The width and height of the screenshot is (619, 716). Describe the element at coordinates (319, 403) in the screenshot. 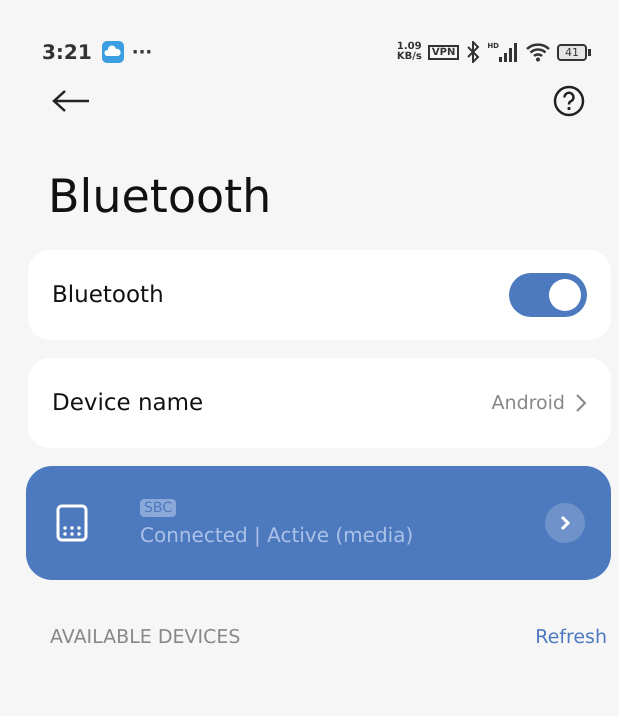

I see `setting-row: Device name Android` at that location.